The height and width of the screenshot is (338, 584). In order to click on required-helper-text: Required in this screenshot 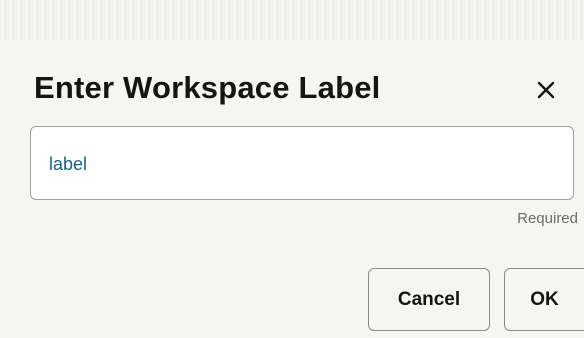, I will do `click(547, 218)`.